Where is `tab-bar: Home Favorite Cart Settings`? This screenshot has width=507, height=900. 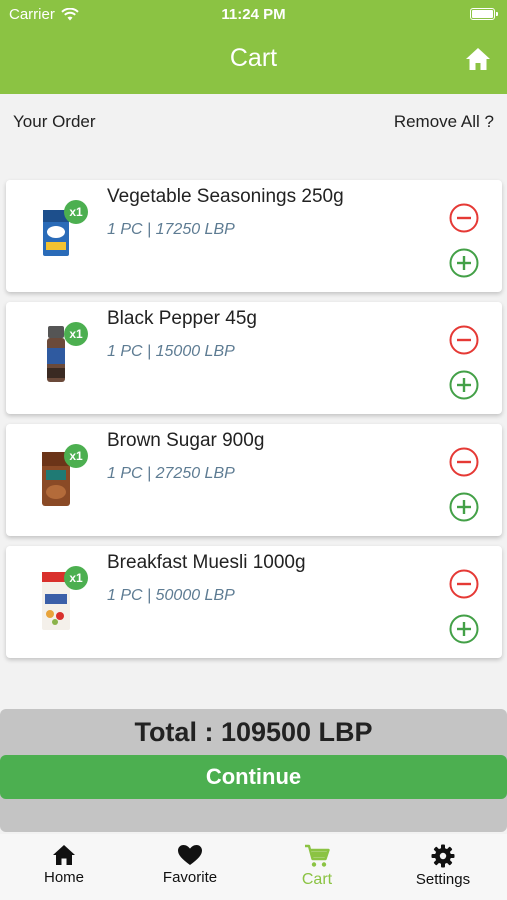
tab-bar: Home Favorite Cart Settings is located at coordinates (253, 867).